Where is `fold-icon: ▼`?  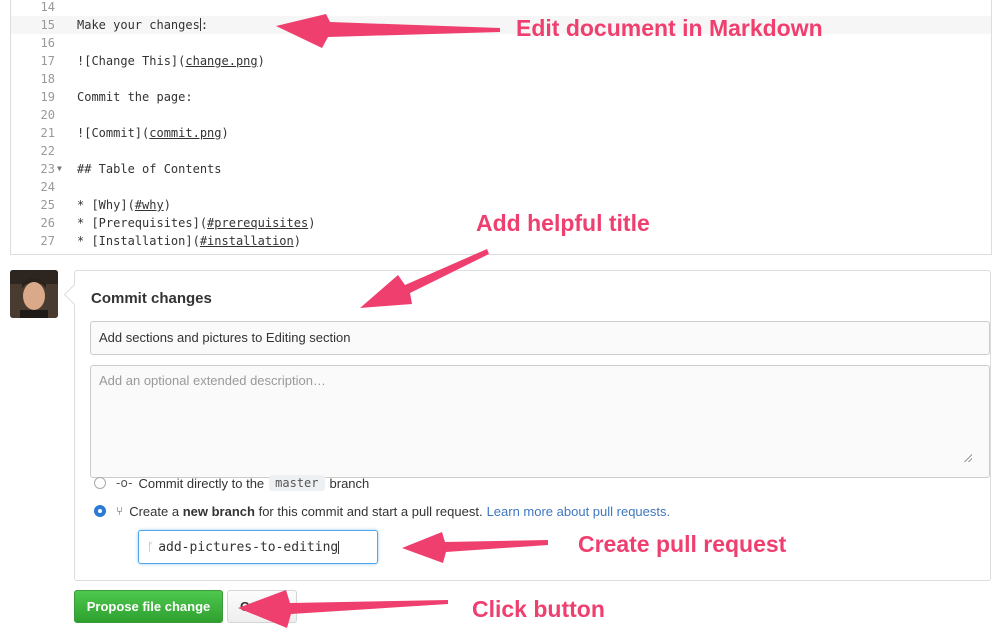
fold-icon: ▼ is located at coordinates (59, 169).